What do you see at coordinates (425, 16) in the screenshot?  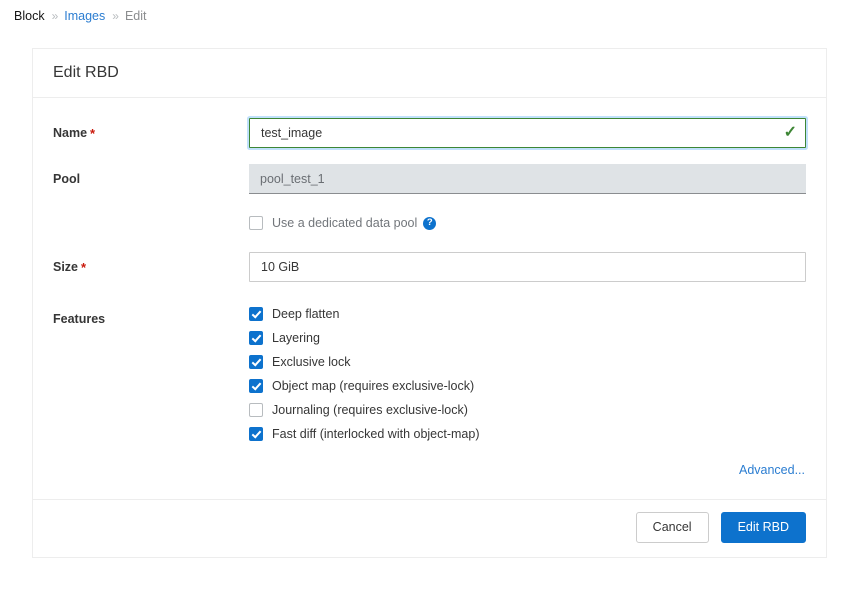 I see `breadcrumb: Block » Images » Edit` at bounding box center [425, 16].